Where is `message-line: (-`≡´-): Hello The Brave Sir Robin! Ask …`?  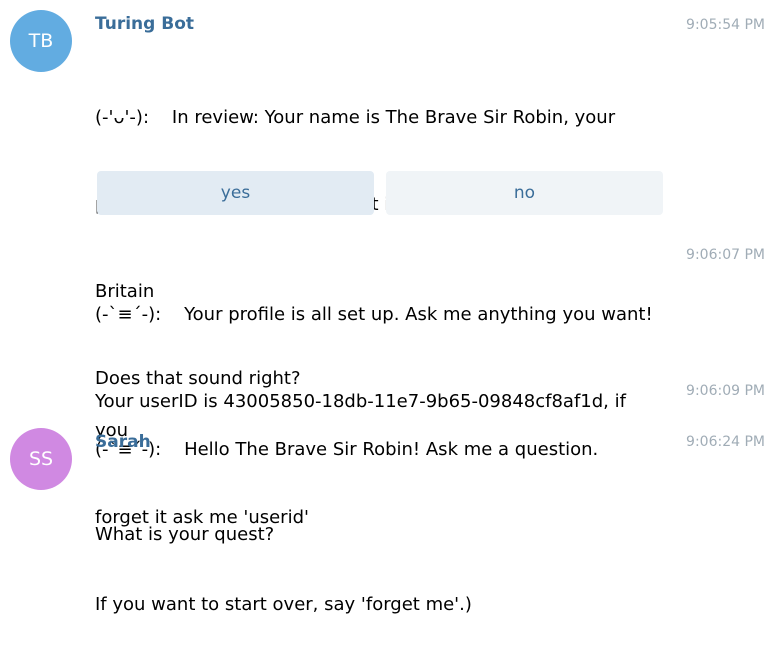 message-line: (-`≡´-): Hello The Brave Sir Robin! Ask … is located at coordinates (347, 449).